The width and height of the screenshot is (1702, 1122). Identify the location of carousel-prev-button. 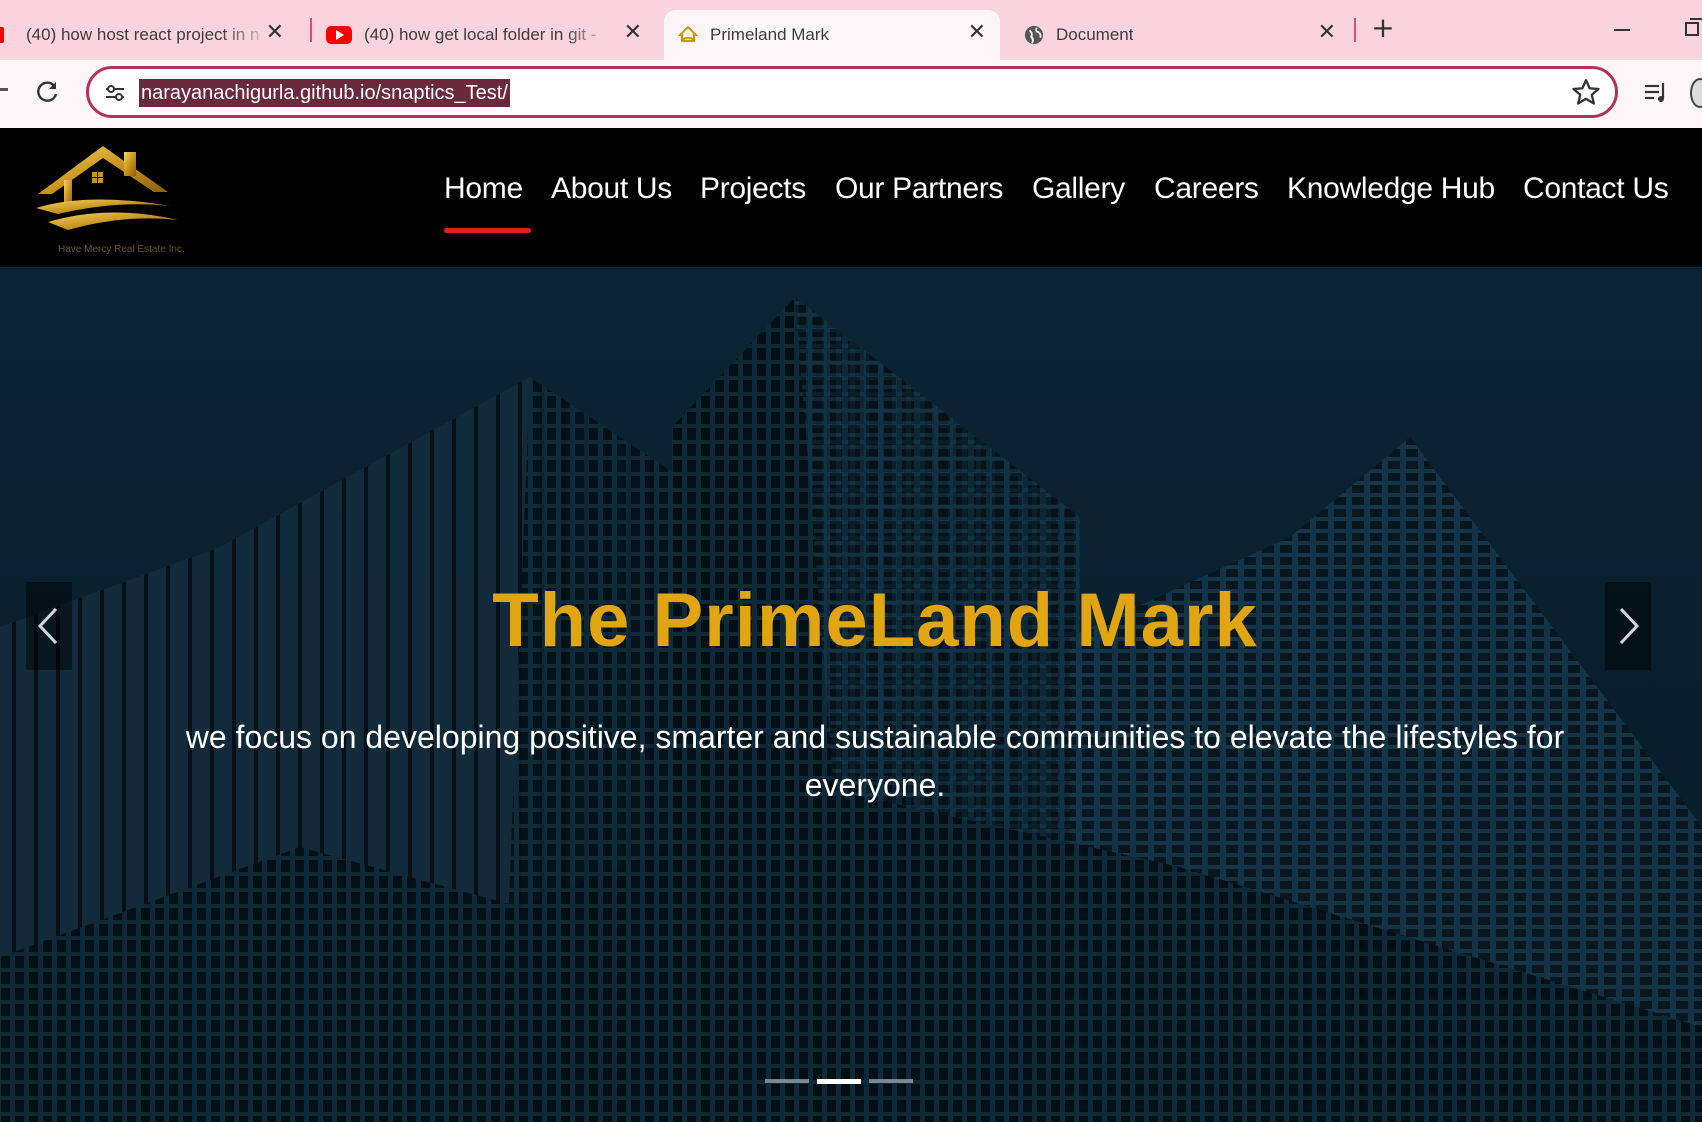
(49, 626).